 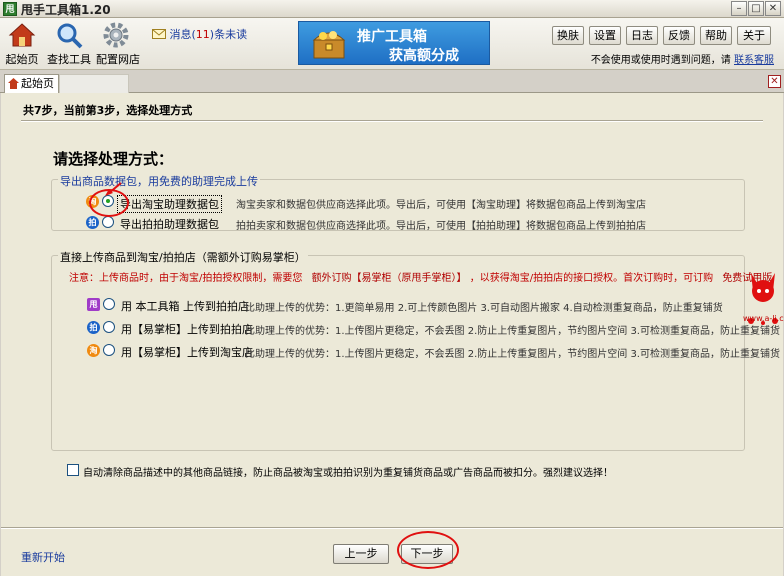 I want to click on radio-export-paipai, so click(x=108, y=222).